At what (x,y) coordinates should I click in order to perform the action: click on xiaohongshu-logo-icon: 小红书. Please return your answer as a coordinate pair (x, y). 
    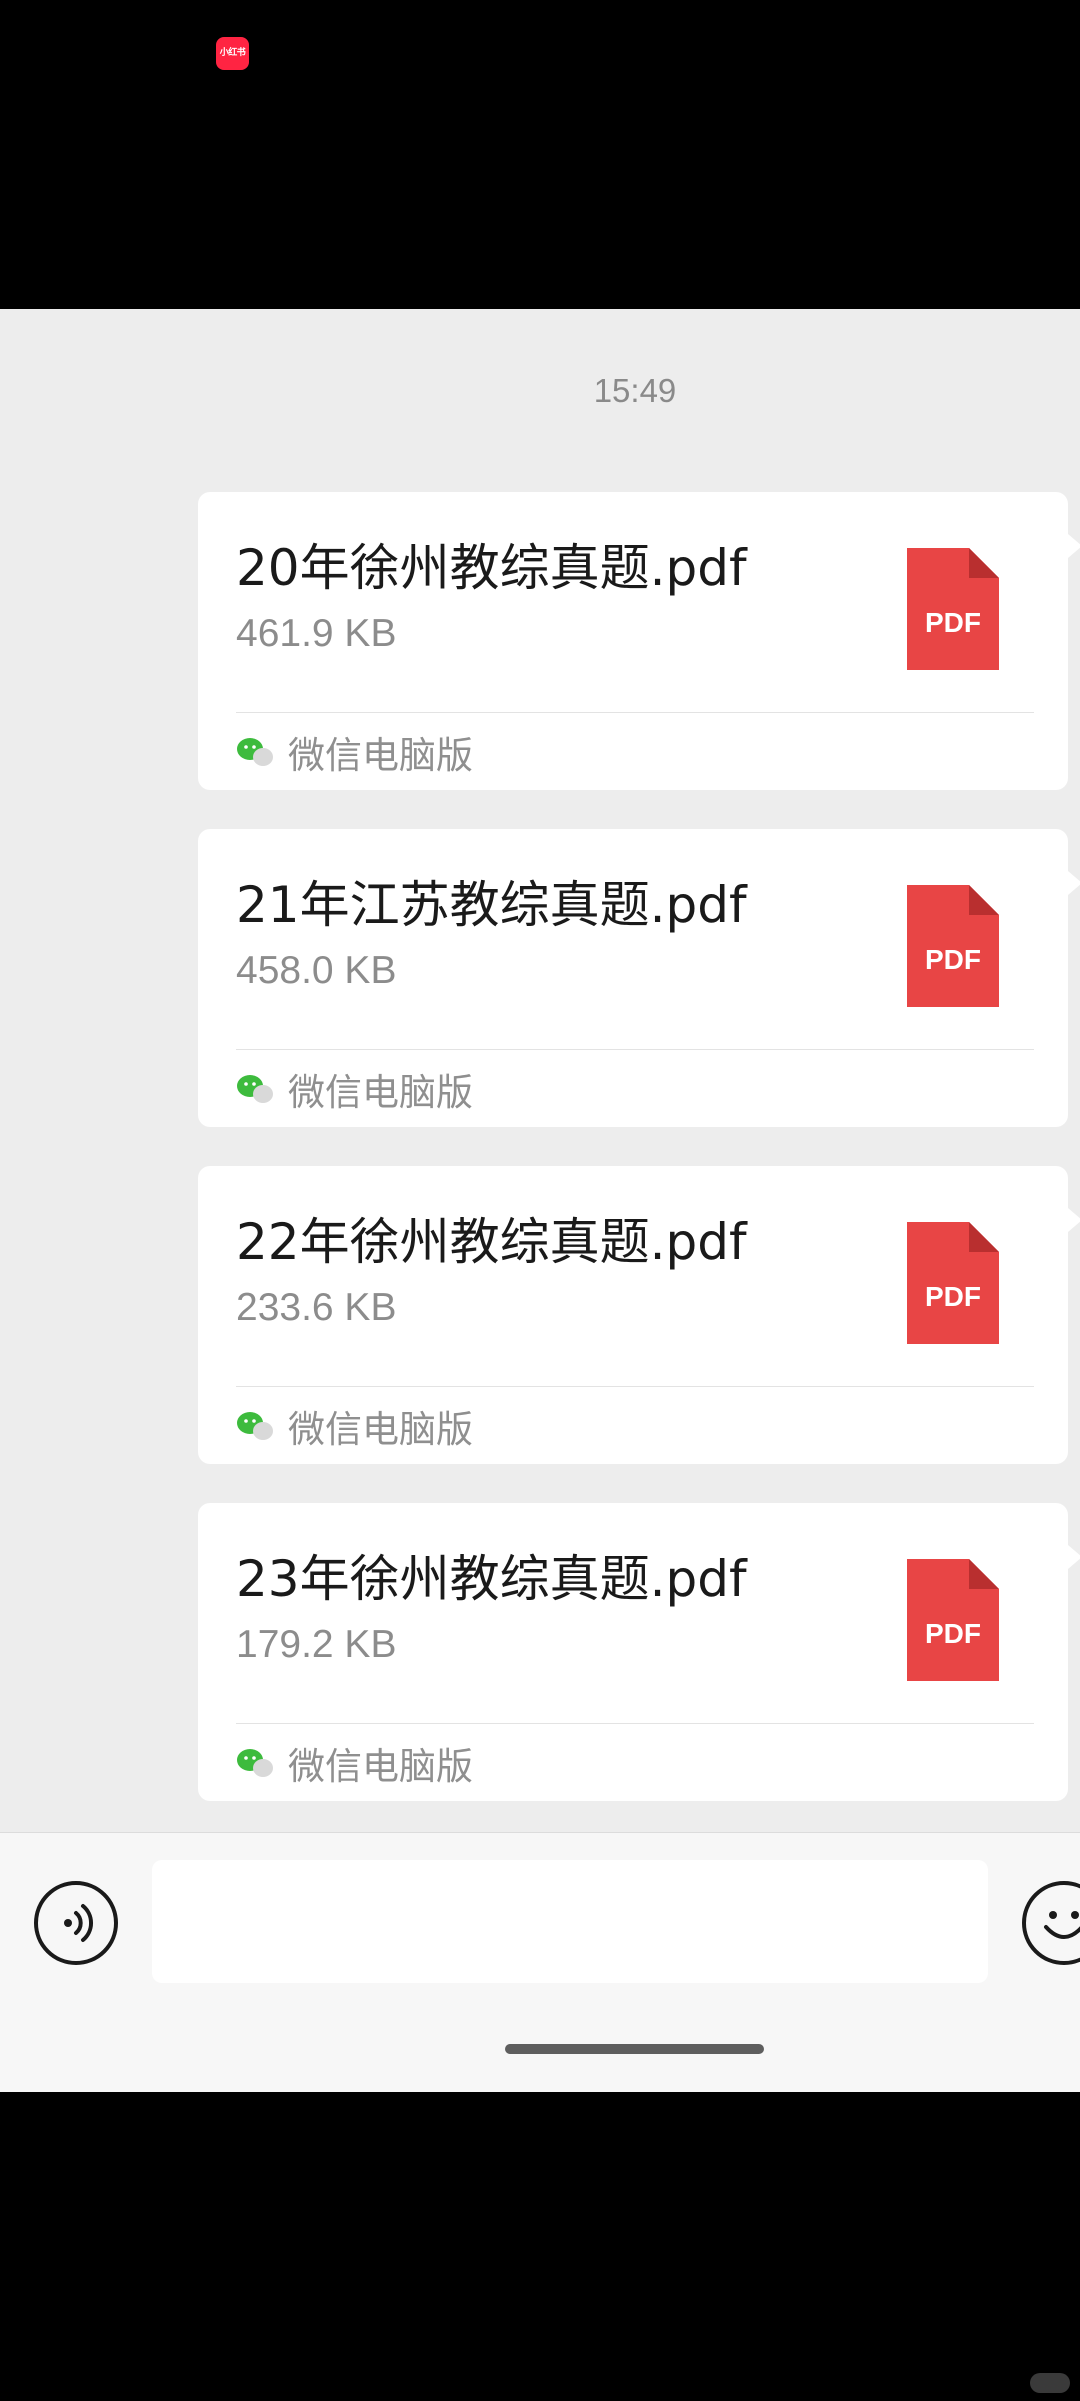
    Looking at the image, I should click on (232, 53).